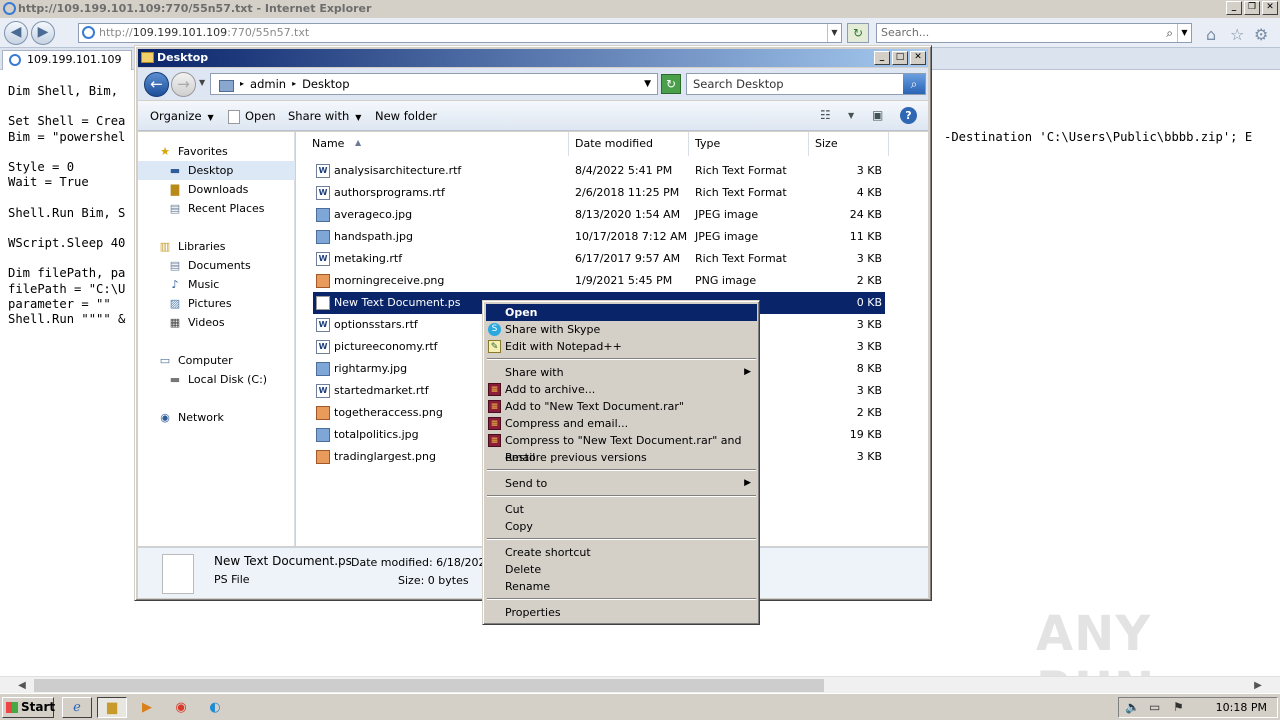 The image size is (1280, 720). What do you see at coordinates (563, 346) in the screenshot?
I see `menu-edit-notepad-label: Edit with Notepad++` at bounding box center [563, 346].